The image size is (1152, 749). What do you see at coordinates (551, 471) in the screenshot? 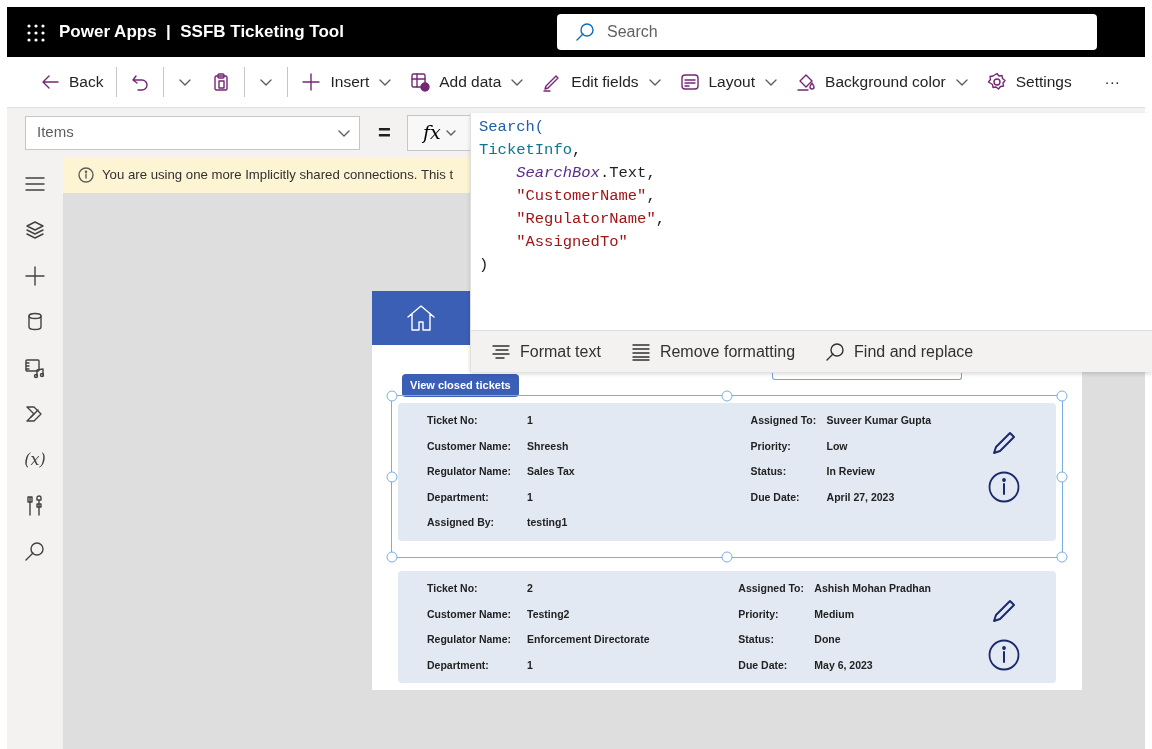
I see `field-value: Sales Tax` at bounding box center [551, 471].